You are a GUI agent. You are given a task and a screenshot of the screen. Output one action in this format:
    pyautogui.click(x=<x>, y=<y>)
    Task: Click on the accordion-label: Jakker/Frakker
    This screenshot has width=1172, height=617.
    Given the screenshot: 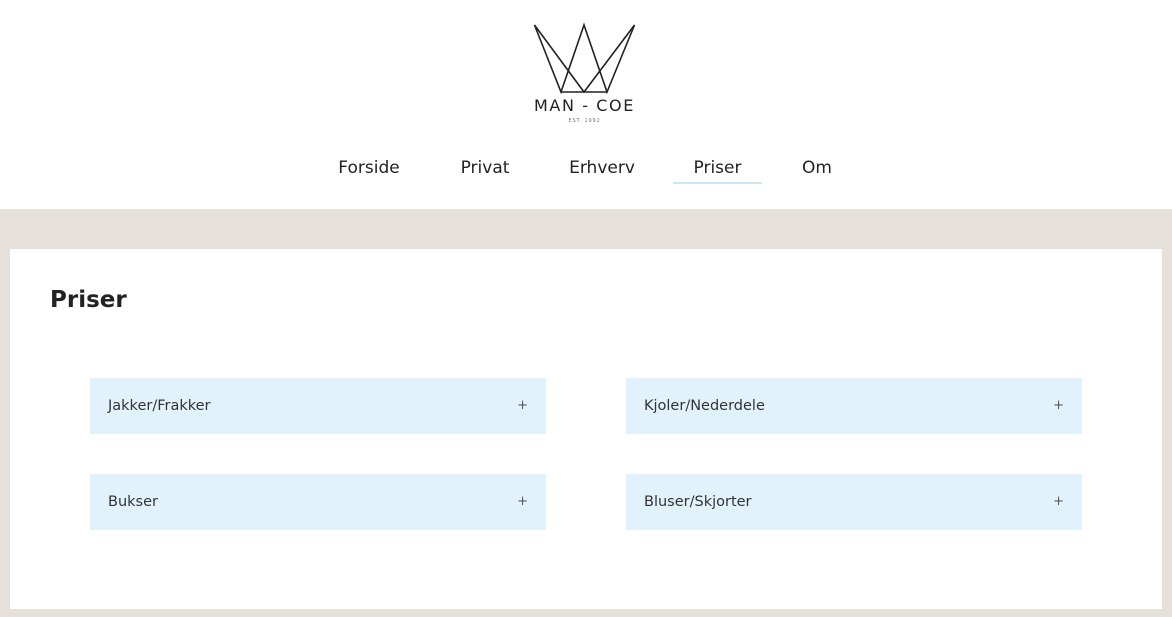 What is the action you would take?
    pyautogui.click(x=159, y=406)
    